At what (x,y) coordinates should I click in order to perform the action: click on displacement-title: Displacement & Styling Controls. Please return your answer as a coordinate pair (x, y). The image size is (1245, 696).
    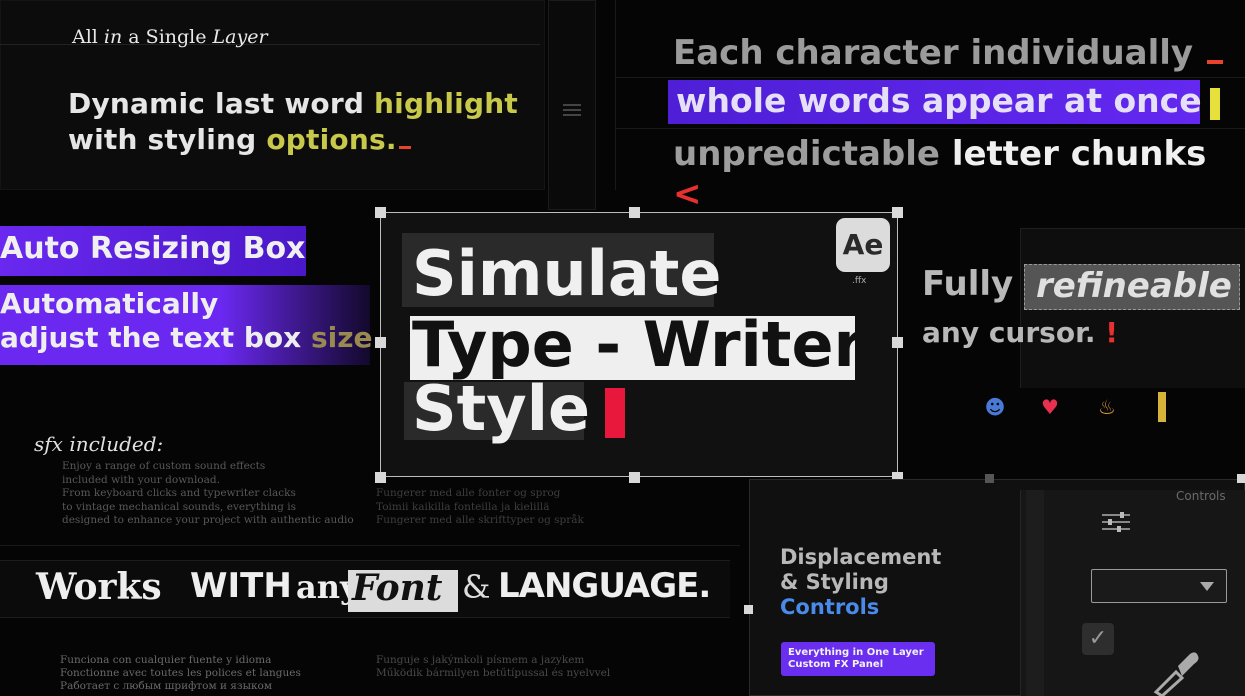
    Looking at the image, I should click on (861, 582).